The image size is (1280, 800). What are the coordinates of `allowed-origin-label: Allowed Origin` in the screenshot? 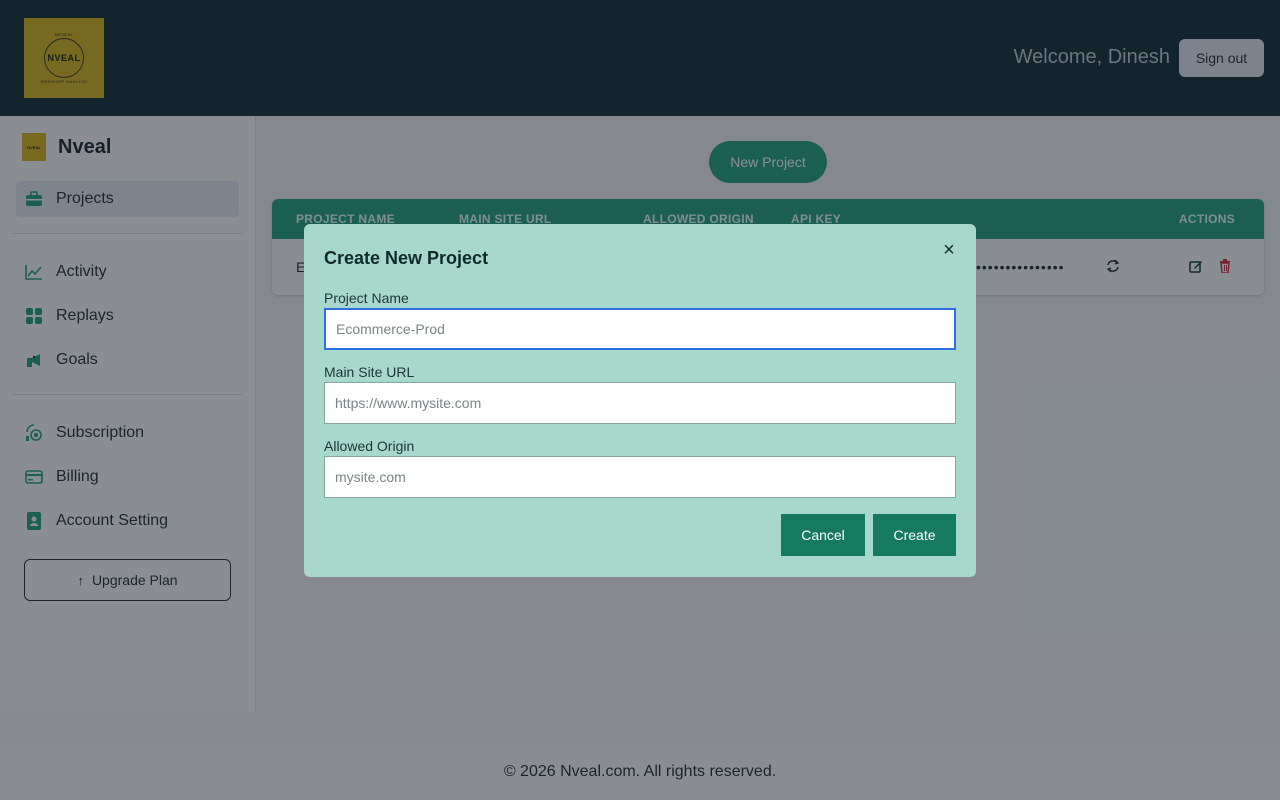 It's located at (369, 446).